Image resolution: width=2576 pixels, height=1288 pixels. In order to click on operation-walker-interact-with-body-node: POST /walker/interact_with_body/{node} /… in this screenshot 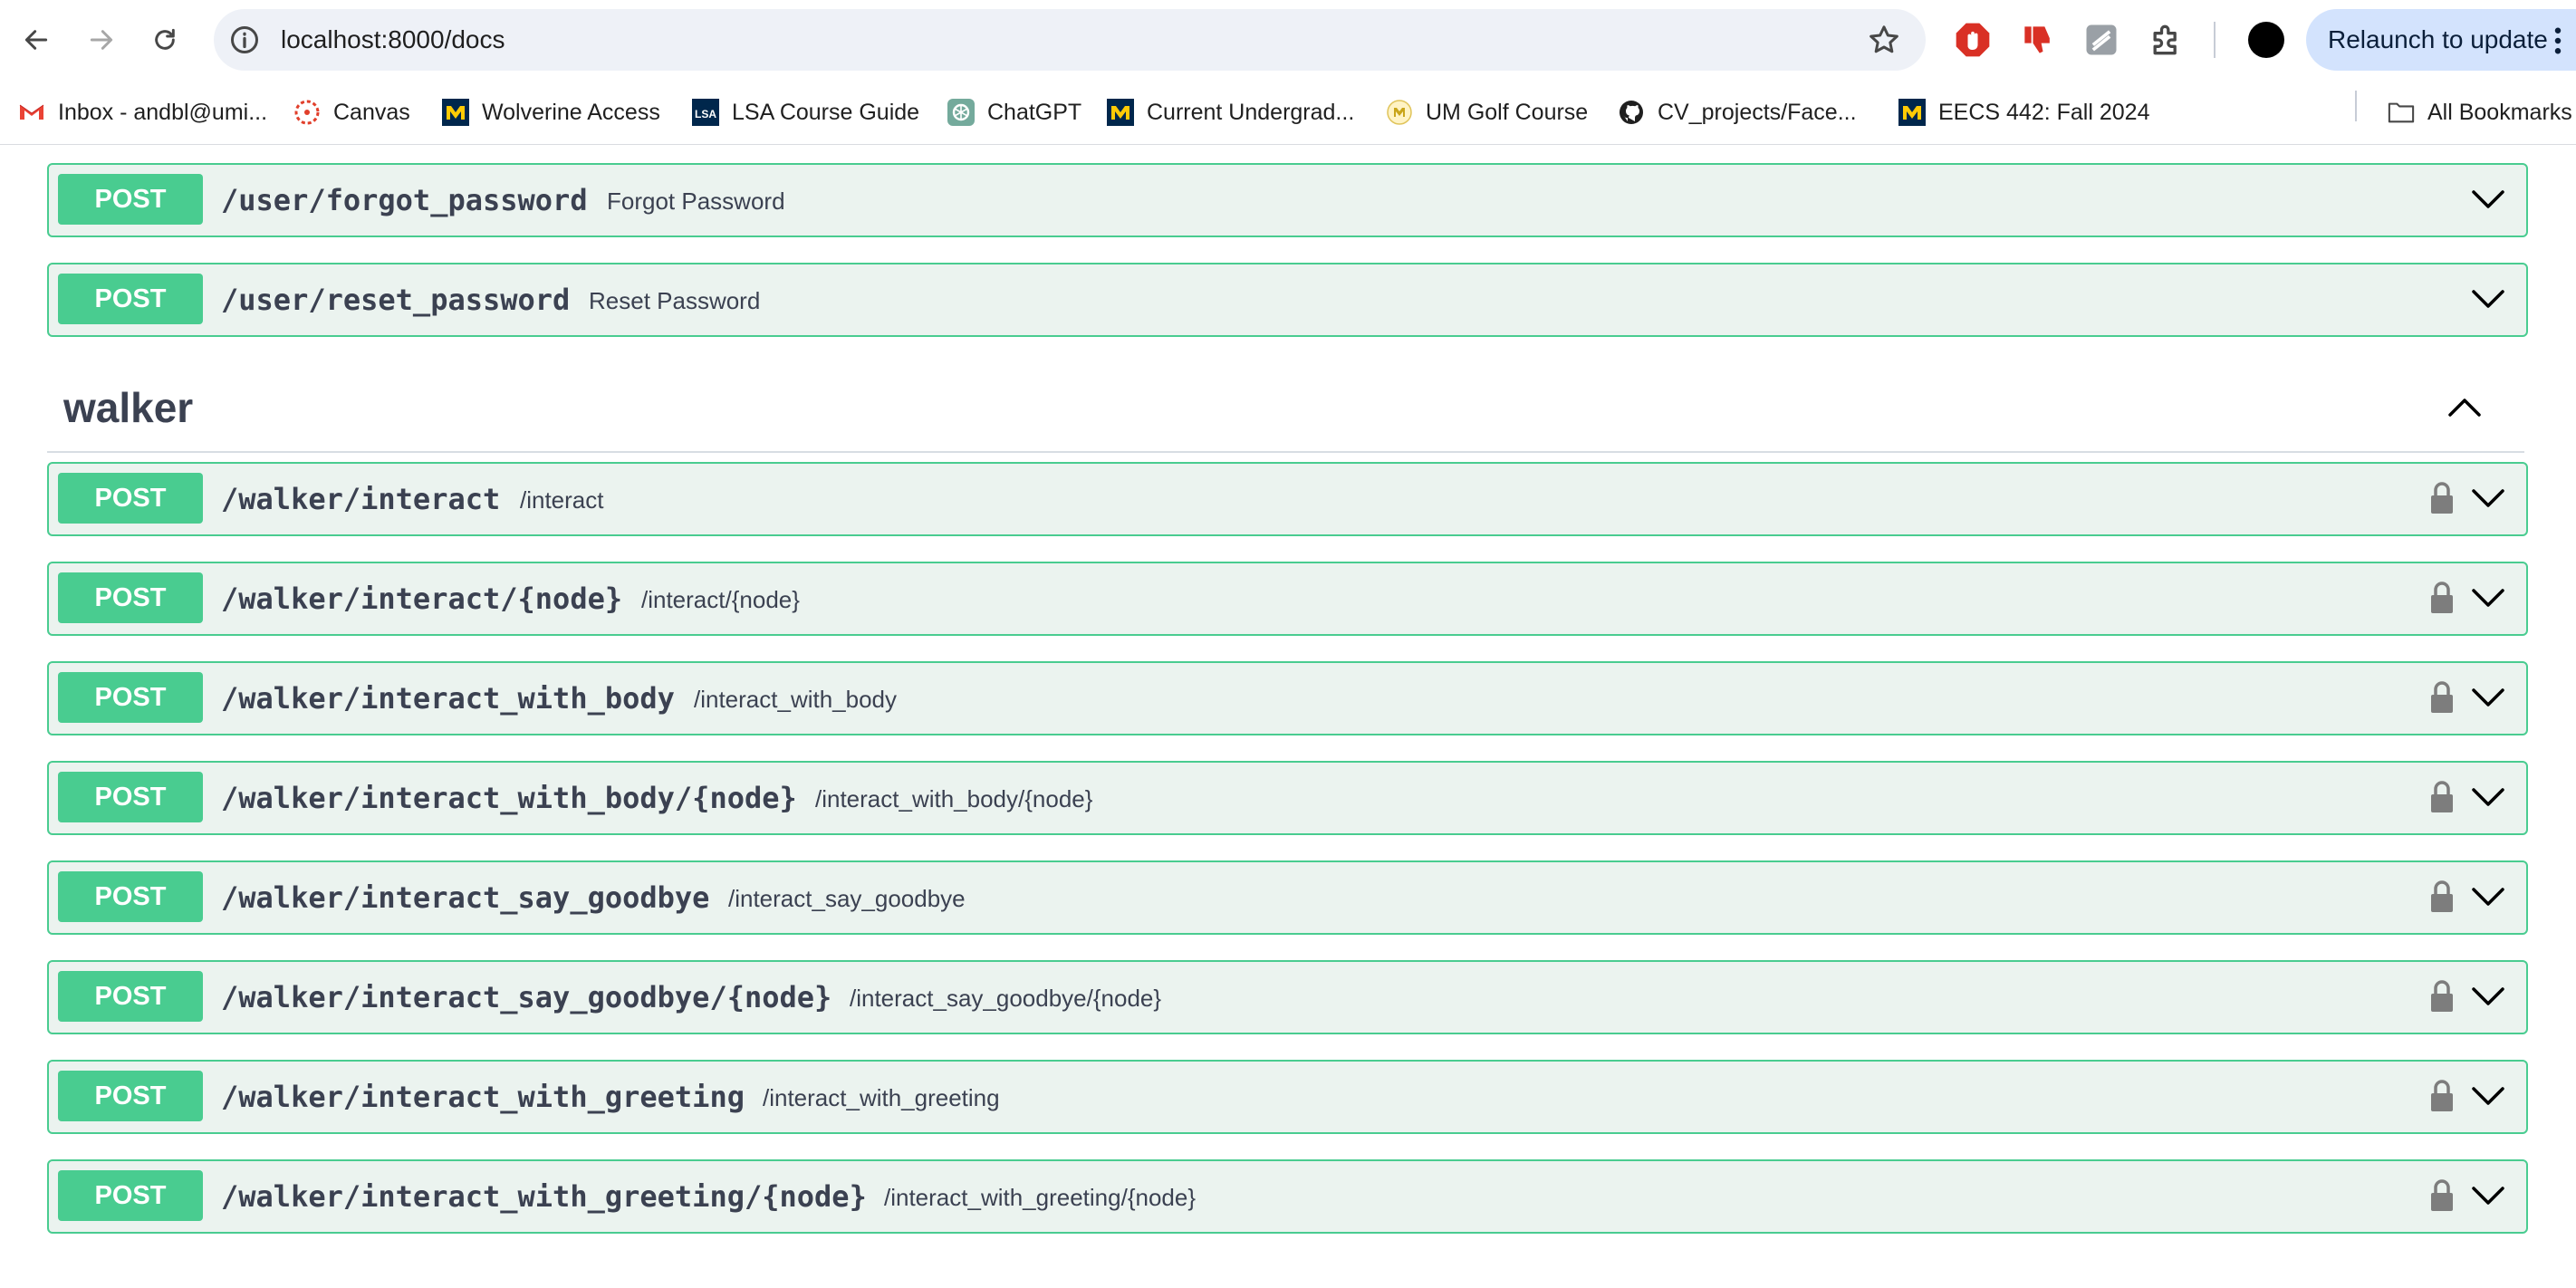, I will do `click(1287, 798)`.